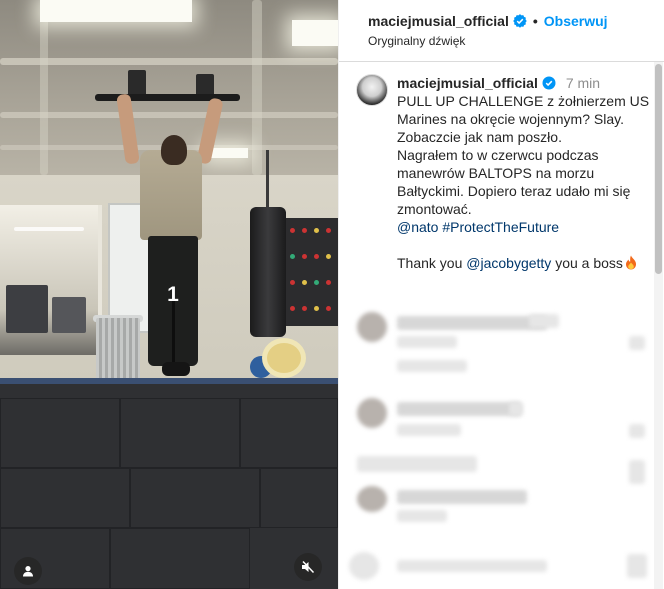 The image size is (664, 589). I want to click on caption-tags-line: @nato #ProtectTheFuture, so click(528, 227).